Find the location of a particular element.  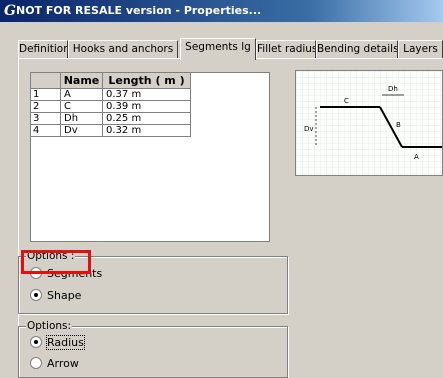

shape-diagram: C Dh Dv B A is located at coordinates (369, 123).